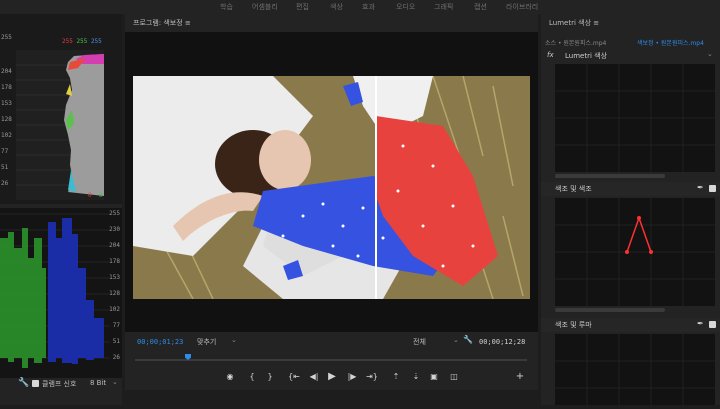  I want to click on waveform-graph, so click(55, 290).